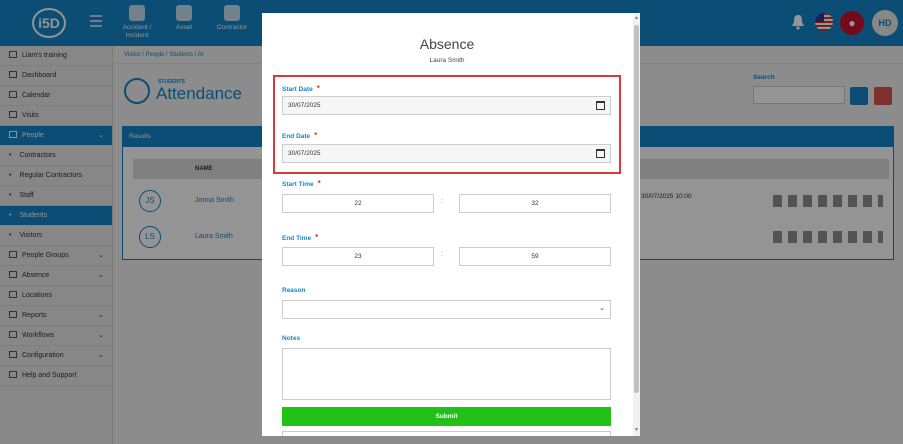 This screenshot has height=444, width=903. I want to click on modal-title: Absence, so click(447, 44).